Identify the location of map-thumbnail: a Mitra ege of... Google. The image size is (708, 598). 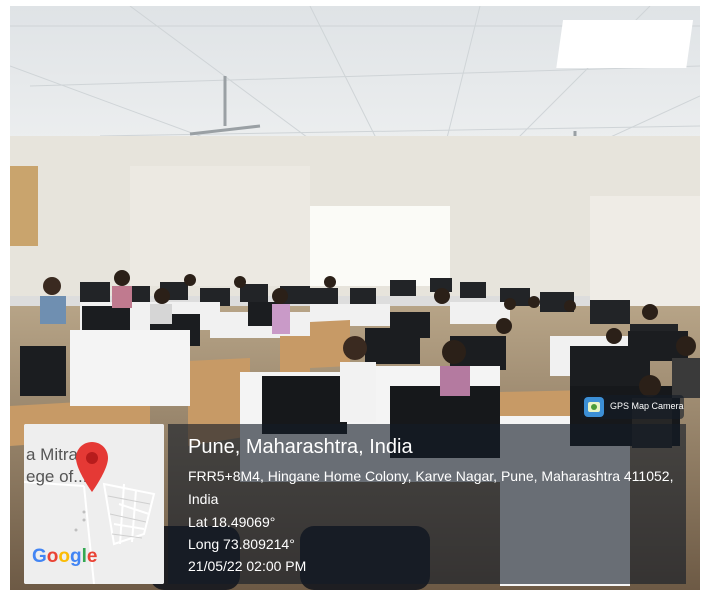
(94, 504).